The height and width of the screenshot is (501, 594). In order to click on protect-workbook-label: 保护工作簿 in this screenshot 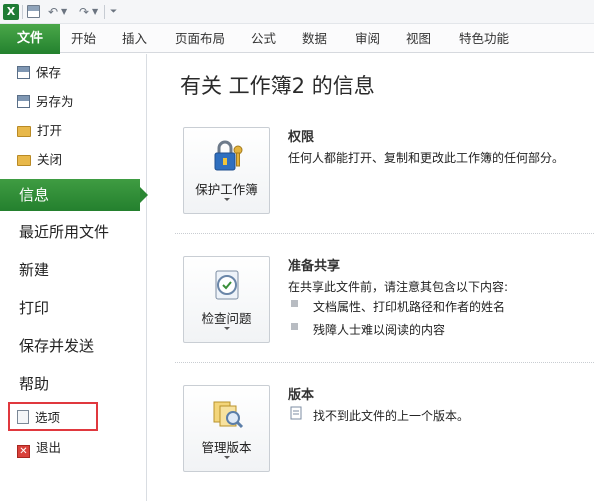, I will do `click(226, 189)`.